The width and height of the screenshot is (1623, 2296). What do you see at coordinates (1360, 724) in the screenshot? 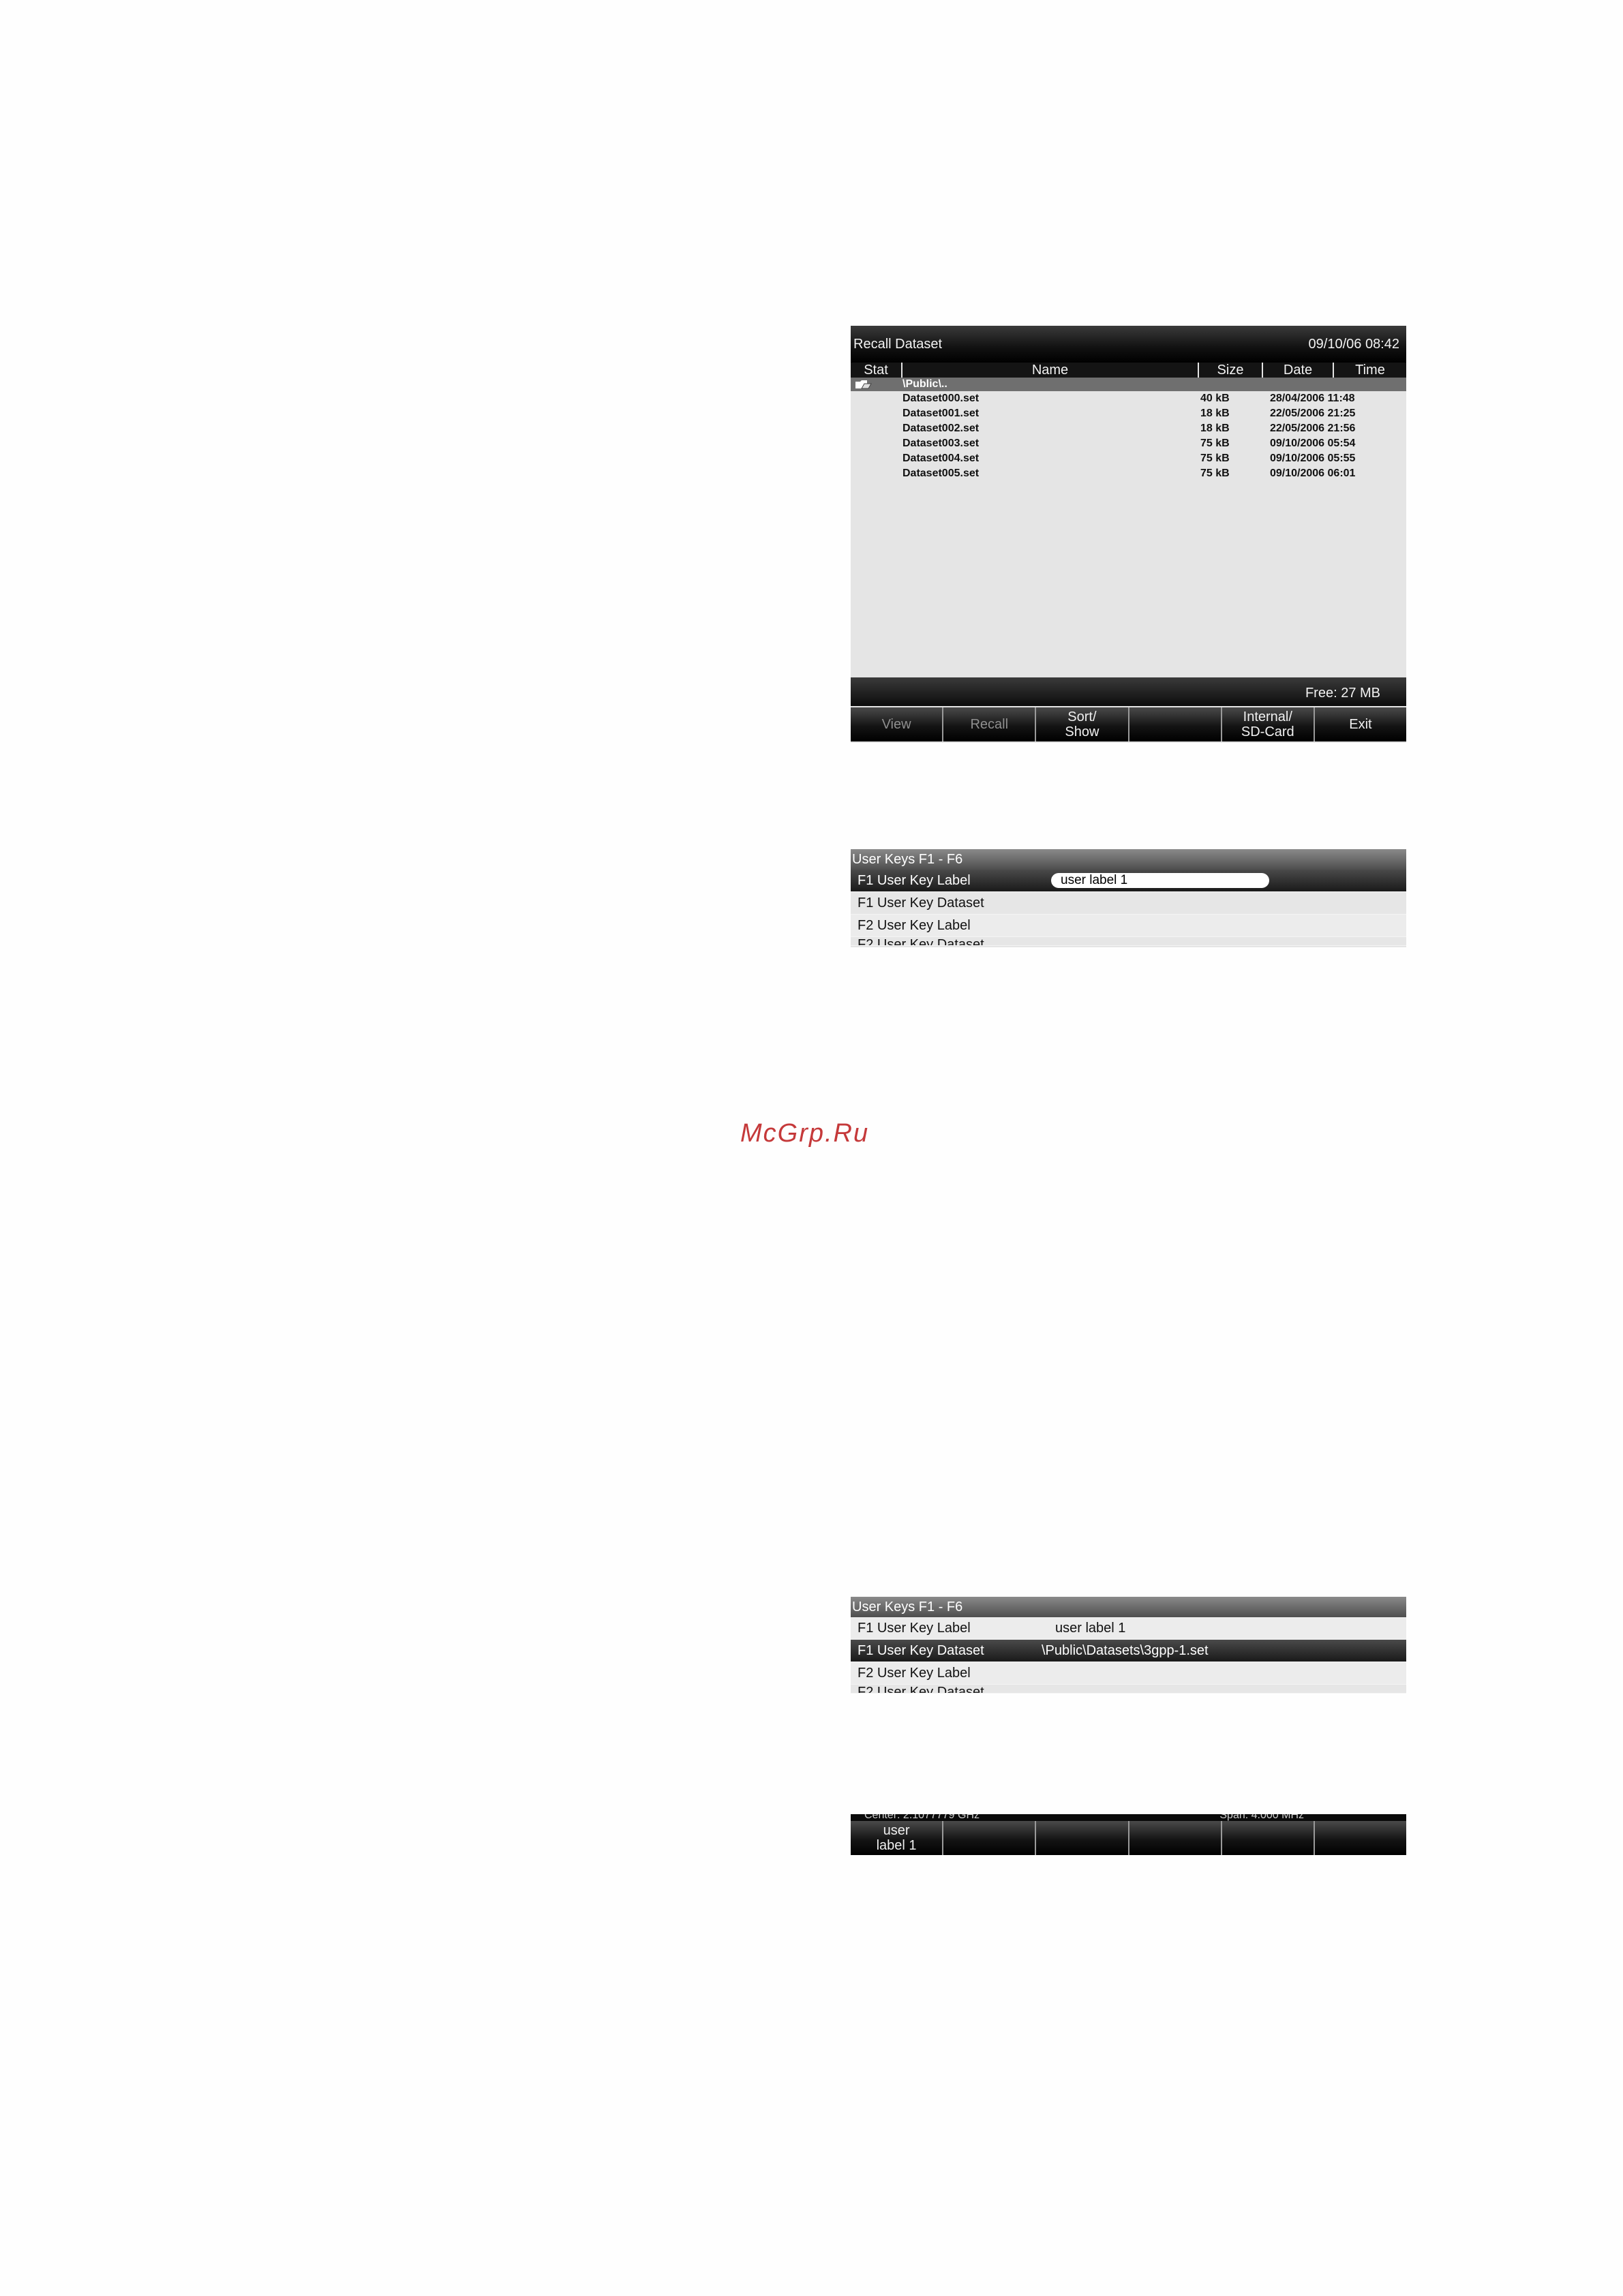
I see `exit-softkey: Exit` at bounding box center [1360, 724].